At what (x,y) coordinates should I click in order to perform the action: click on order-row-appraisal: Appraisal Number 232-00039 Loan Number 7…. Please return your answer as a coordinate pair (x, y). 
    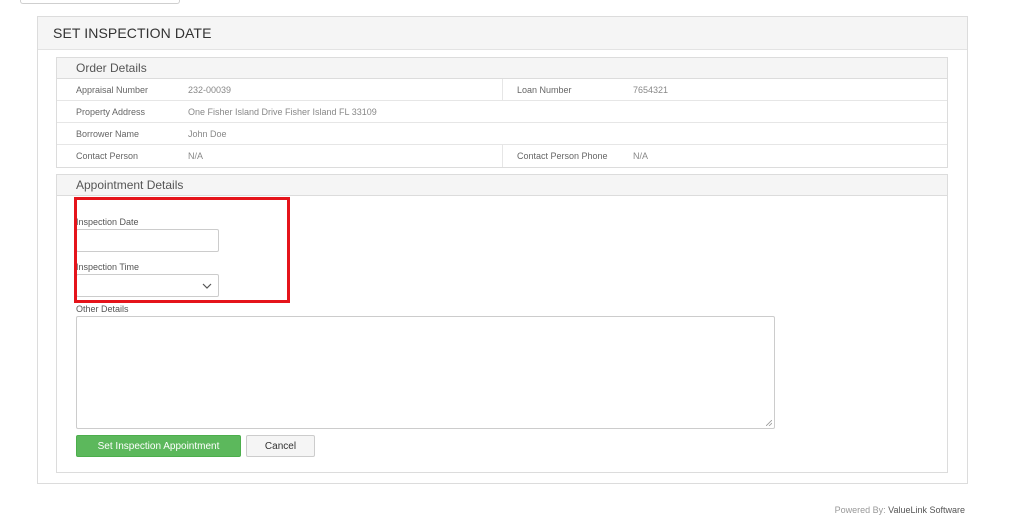
    Looking at the image, I should click on (502, 89).